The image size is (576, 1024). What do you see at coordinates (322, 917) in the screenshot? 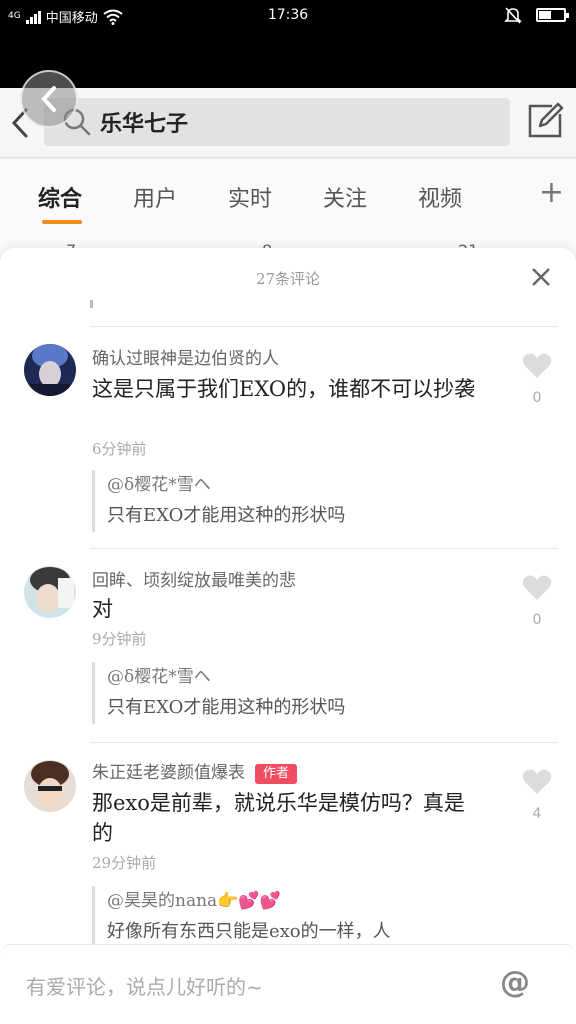
I see `quoted-reply: @昊昊的nana👉💕💕 好像所有东西只能是exo的一样，人` at bounding box center [322, 917].